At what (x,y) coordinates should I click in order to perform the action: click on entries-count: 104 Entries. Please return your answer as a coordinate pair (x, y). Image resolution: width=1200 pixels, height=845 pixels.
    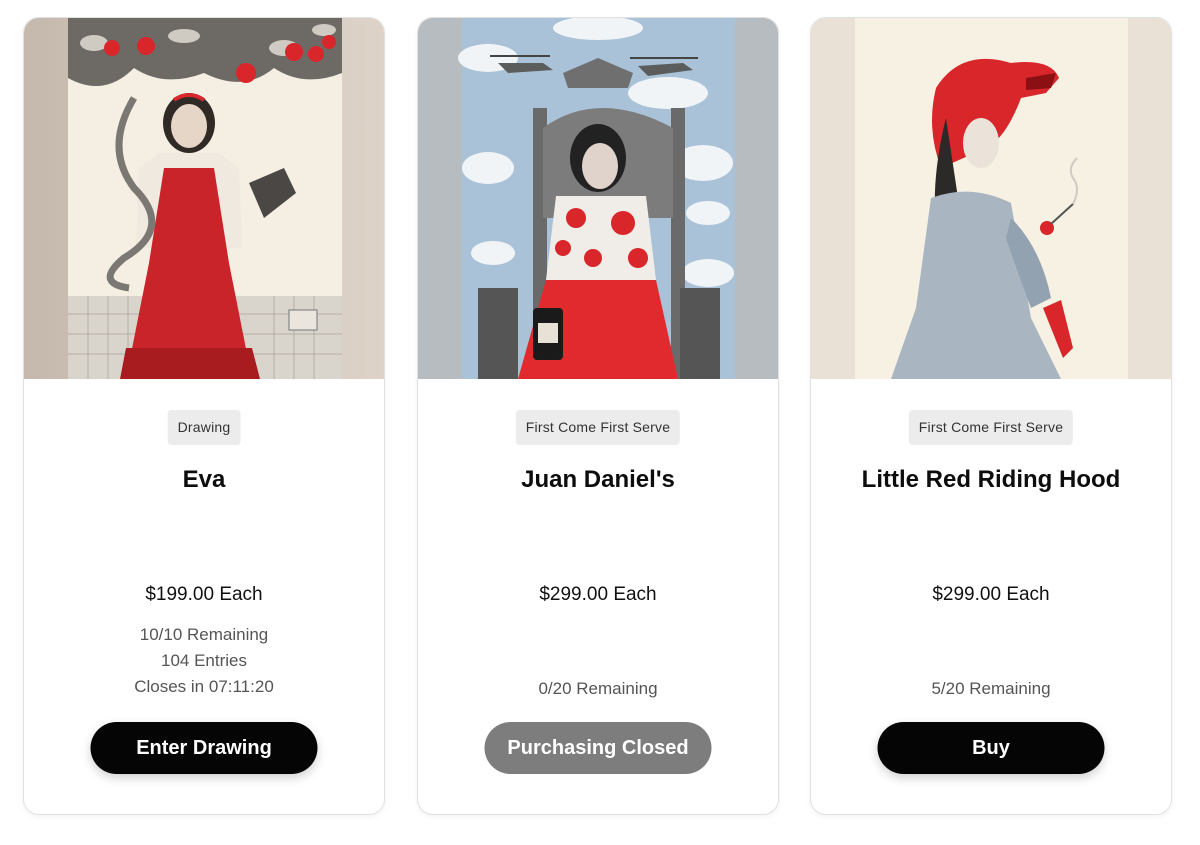
    Looking at the image, I should click on (204, 660).